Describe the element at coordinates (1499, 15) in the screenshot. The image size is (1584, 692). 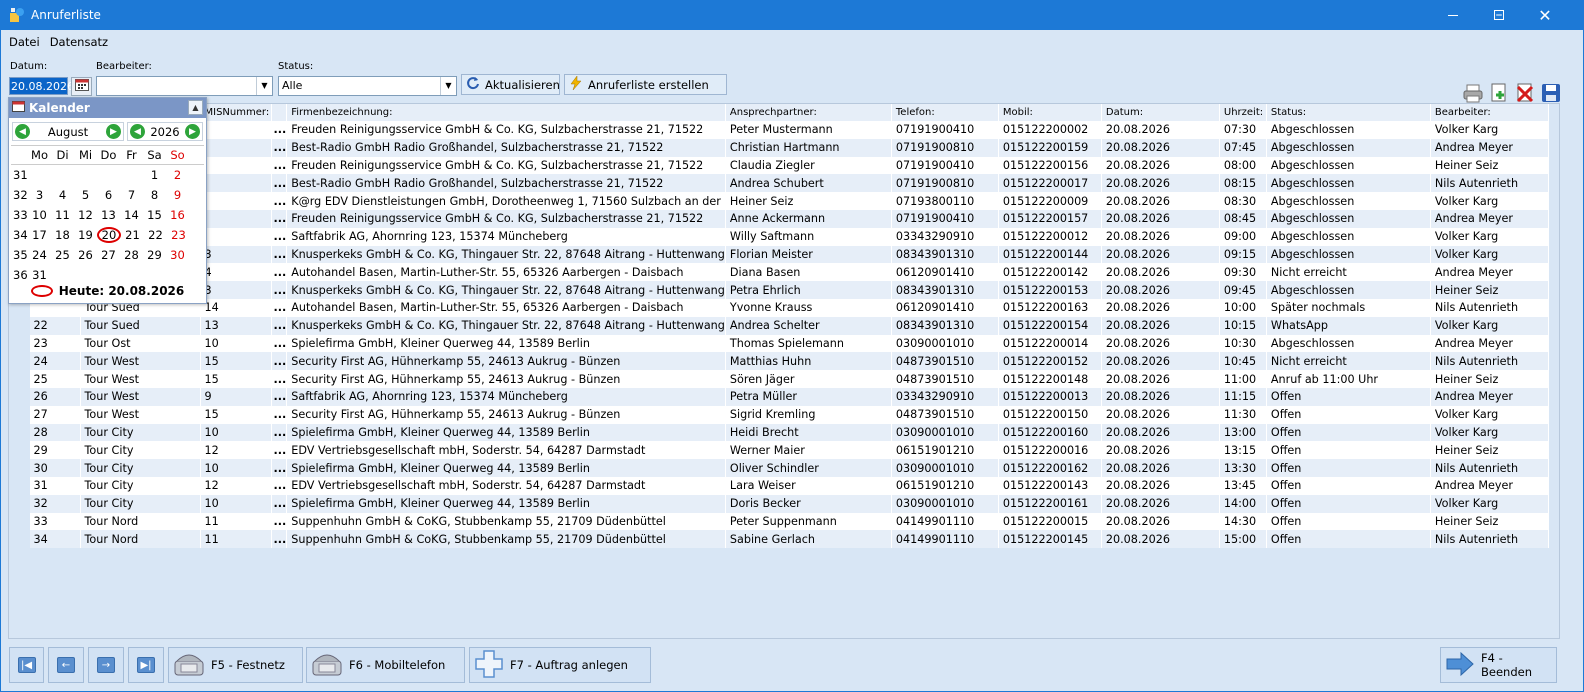
I see `maximize-icon` at that location.